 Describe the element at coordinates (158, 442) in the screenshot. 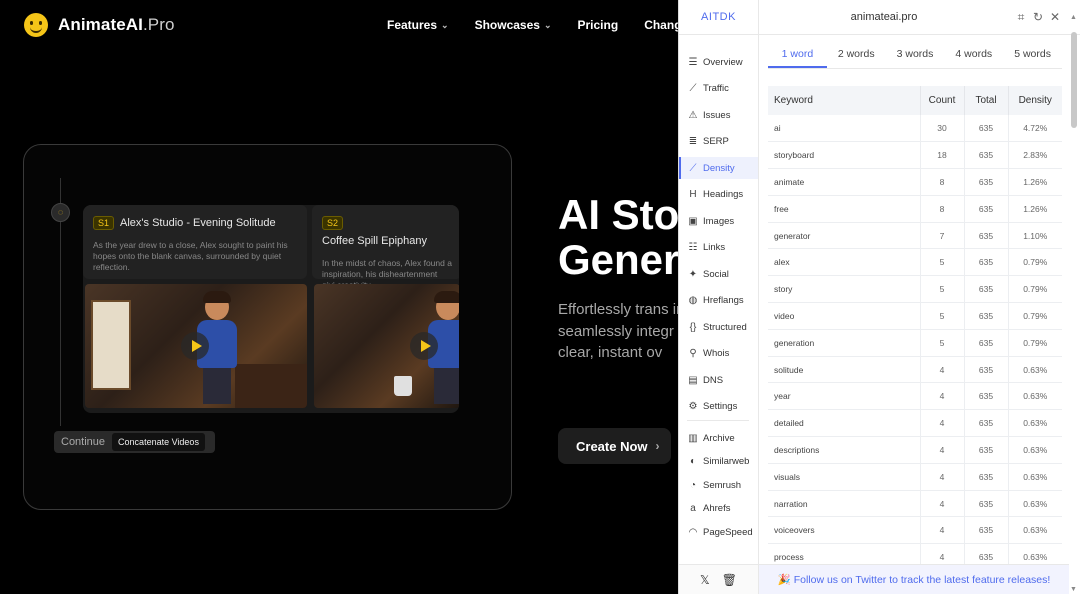

I see `concatenate-videos-button: Concatenate Videos` at that location.